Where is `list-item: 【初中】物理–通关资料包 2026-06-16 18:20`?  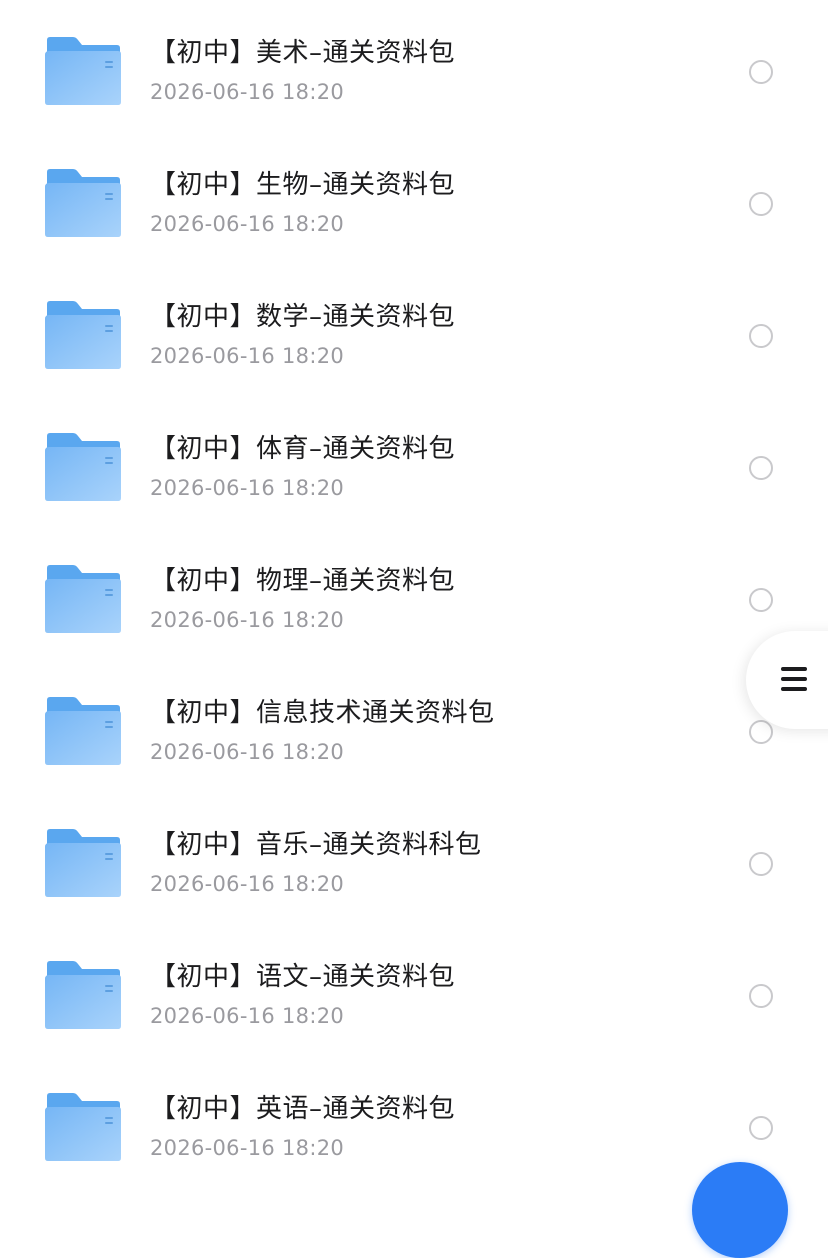 list-item: 【初中】物理–通关资料包 2026-06-16 18:20 is located at coordinates (414, 600).